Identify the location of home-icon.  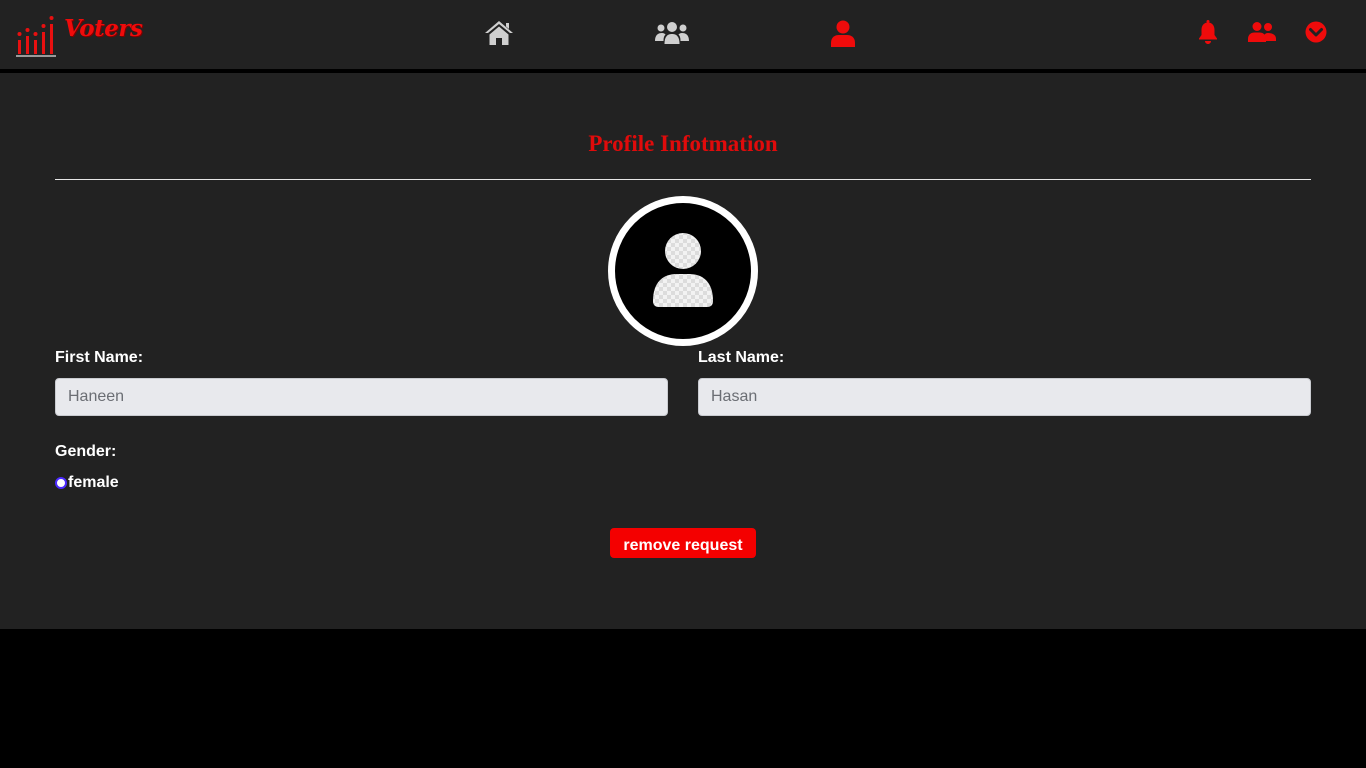
(499, 33).